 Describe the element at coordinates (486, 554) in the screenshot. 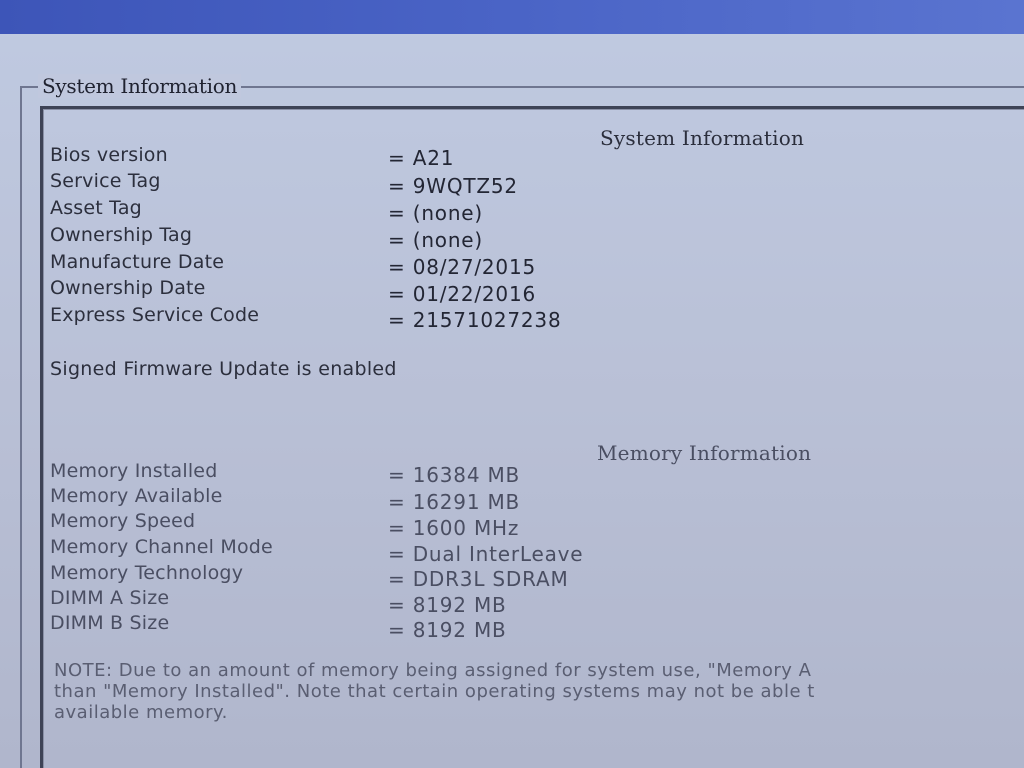

I see `memory-channel-mode-value: = Dual InterLeave` at that location.